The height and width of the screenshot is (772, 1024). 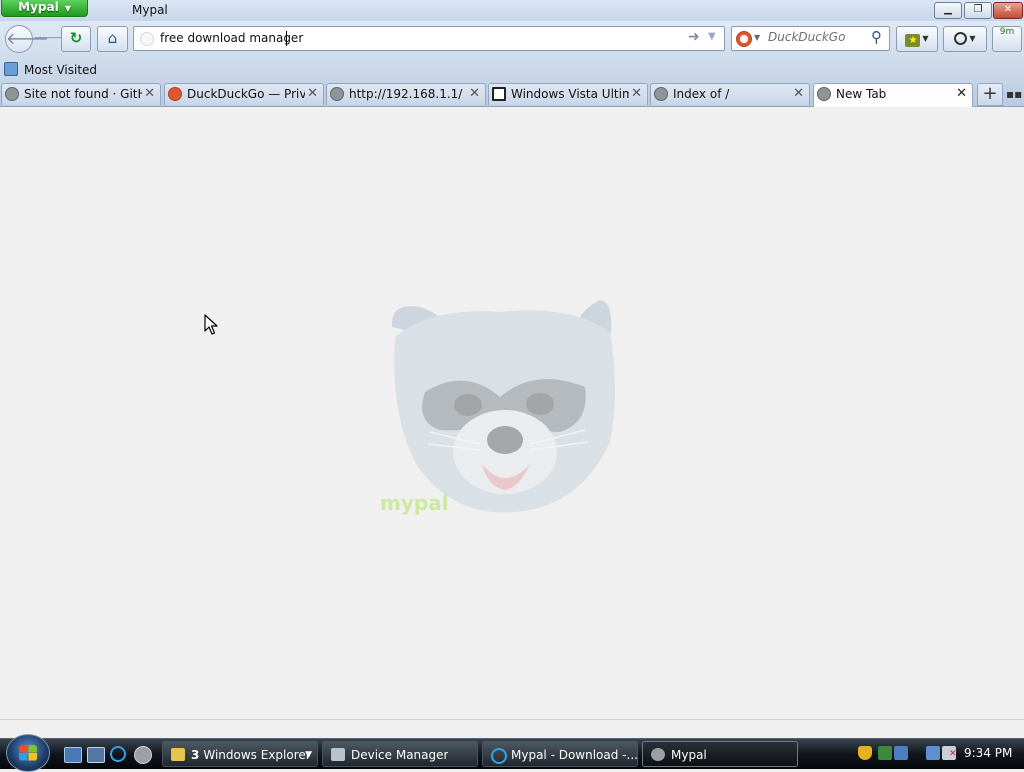 I want to click on volume-muted-icon, so click(x=949, y=753).